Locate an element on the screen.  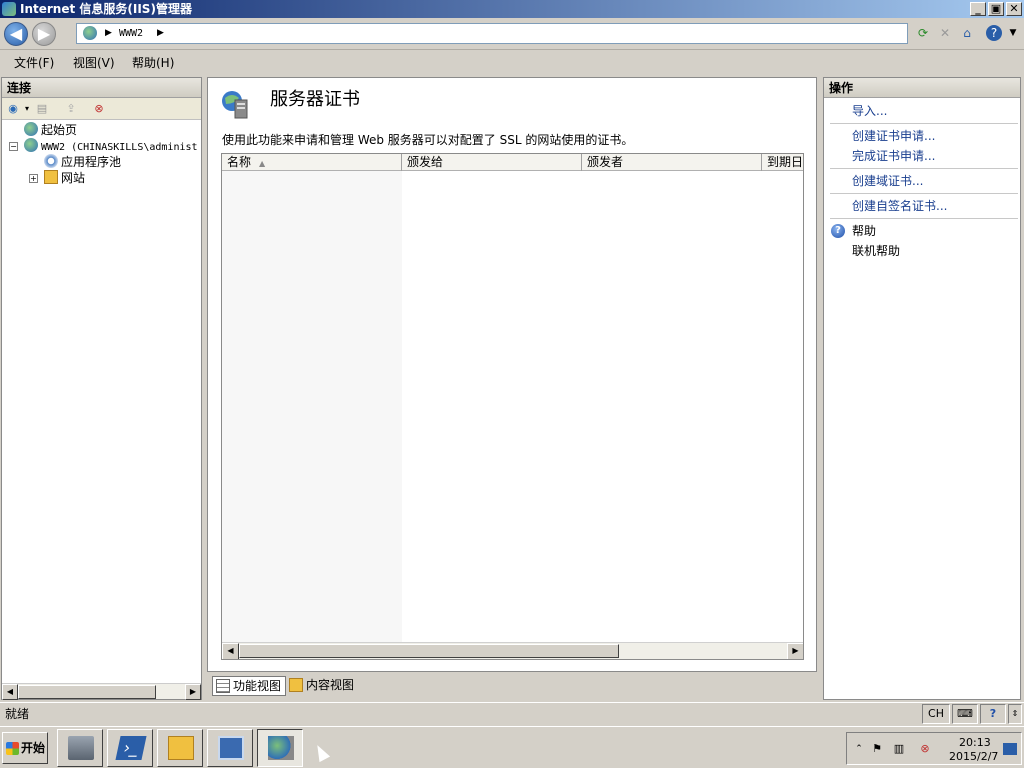
column-header-label: 名称 is located at coordinates (239, 162).